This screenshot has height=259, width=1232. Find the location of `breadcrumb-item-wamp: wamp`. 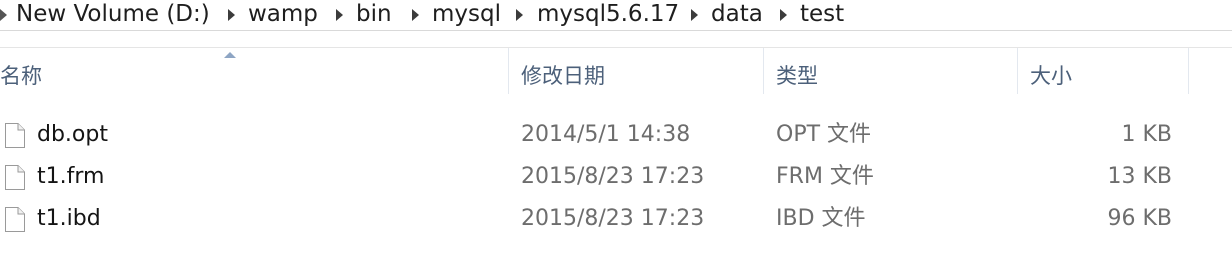

breadcrumb-item-wamp: wamp is located at coordinates (283, 15).